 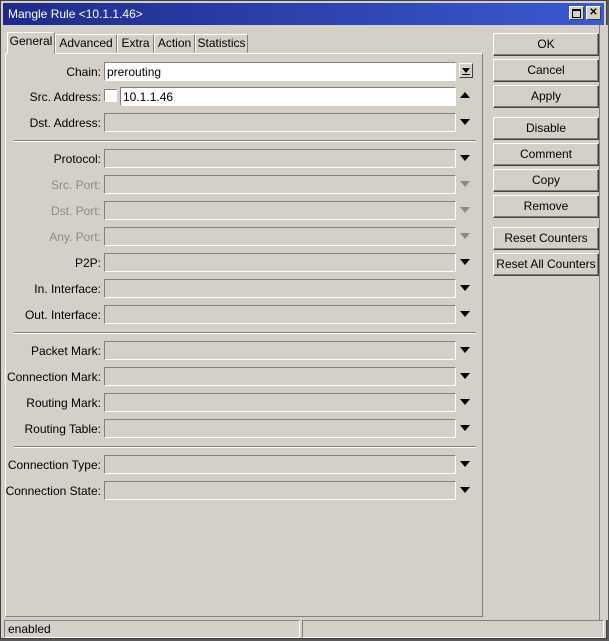 What do you see at coordinates (135, 43) in the screenshot?
I see `tab-extra: Extra` at bounding box center [135, 43].